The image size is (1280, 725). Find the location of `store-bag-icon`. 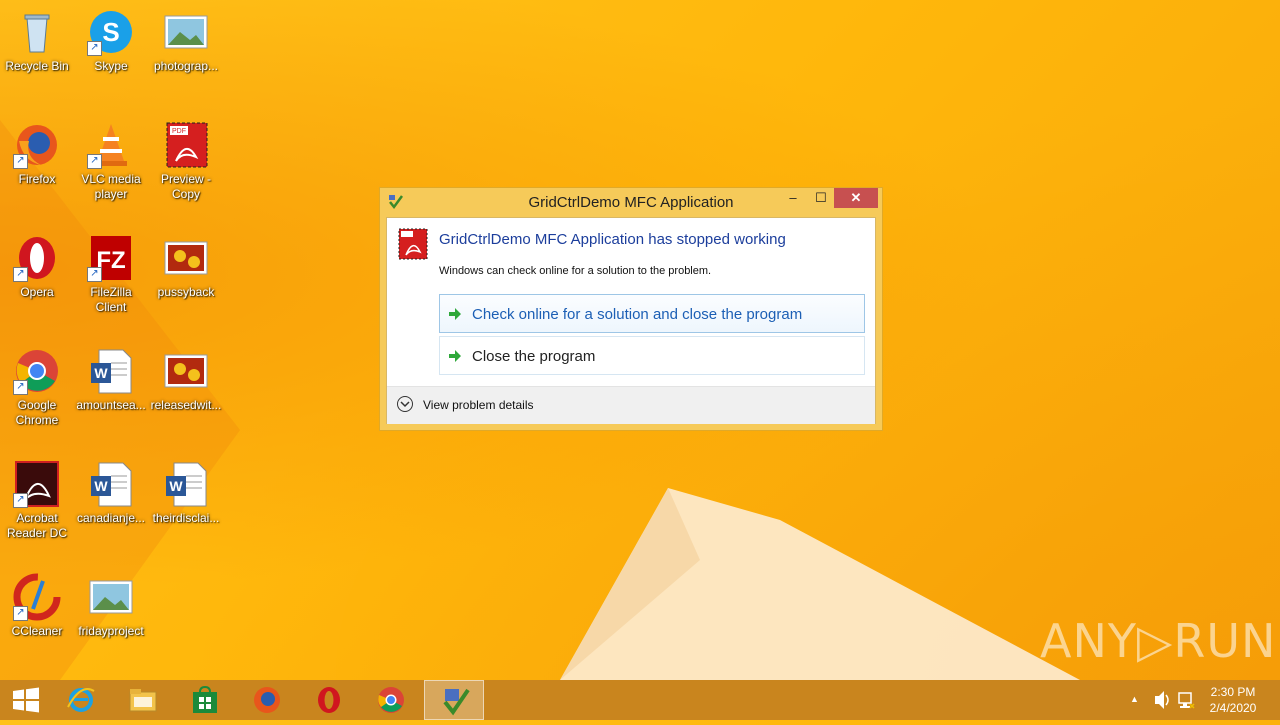

store-bag-icon is located at coordinates (205, 700).